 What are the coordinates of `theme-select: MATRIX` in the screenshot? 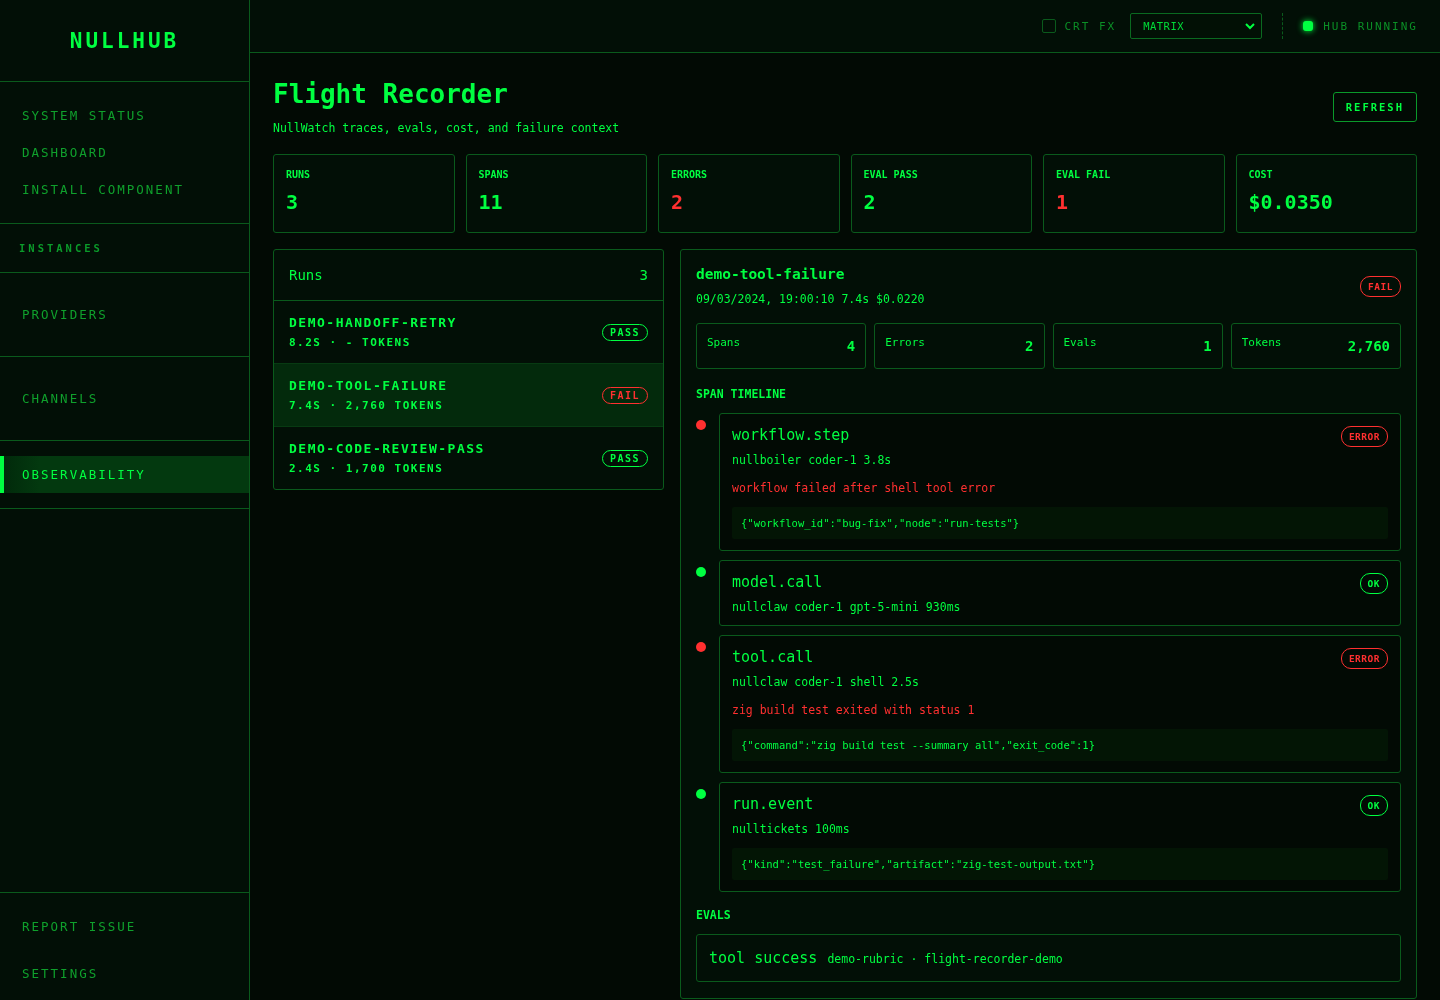 It's located at (1196, 26).